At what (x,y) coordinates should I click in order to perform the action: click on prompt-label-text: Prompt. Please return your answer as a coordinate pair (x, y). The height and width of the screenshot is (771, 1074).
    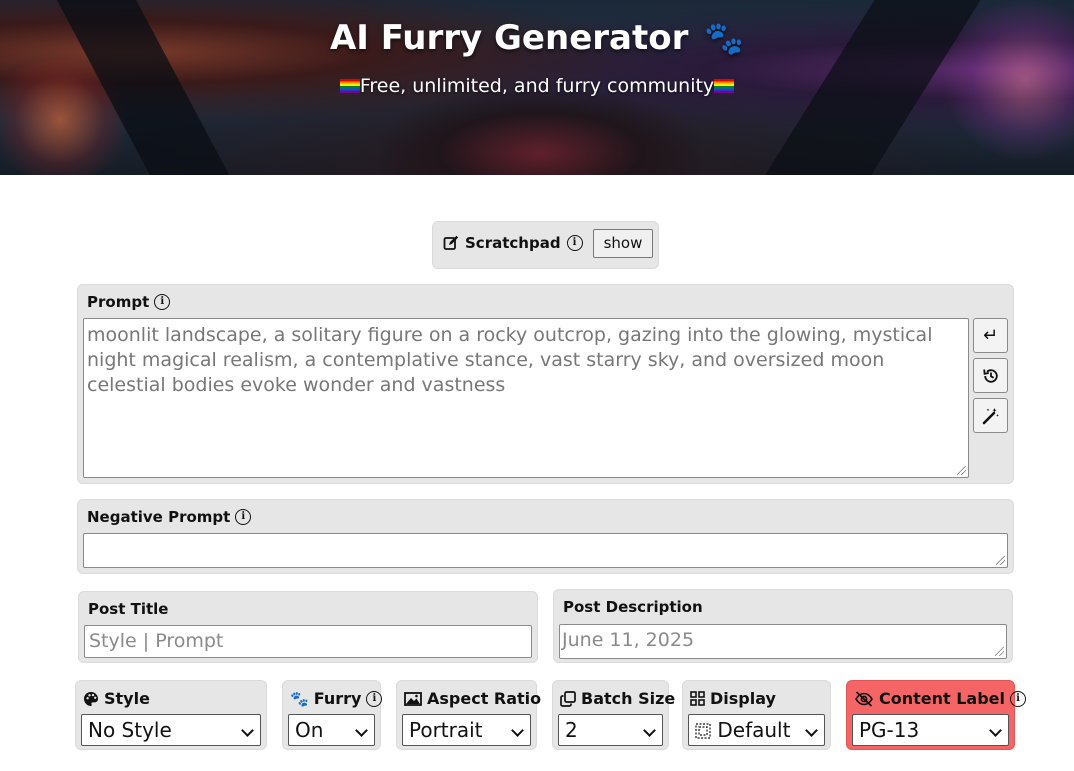
    Looking at the image, I should click on (118, 302).